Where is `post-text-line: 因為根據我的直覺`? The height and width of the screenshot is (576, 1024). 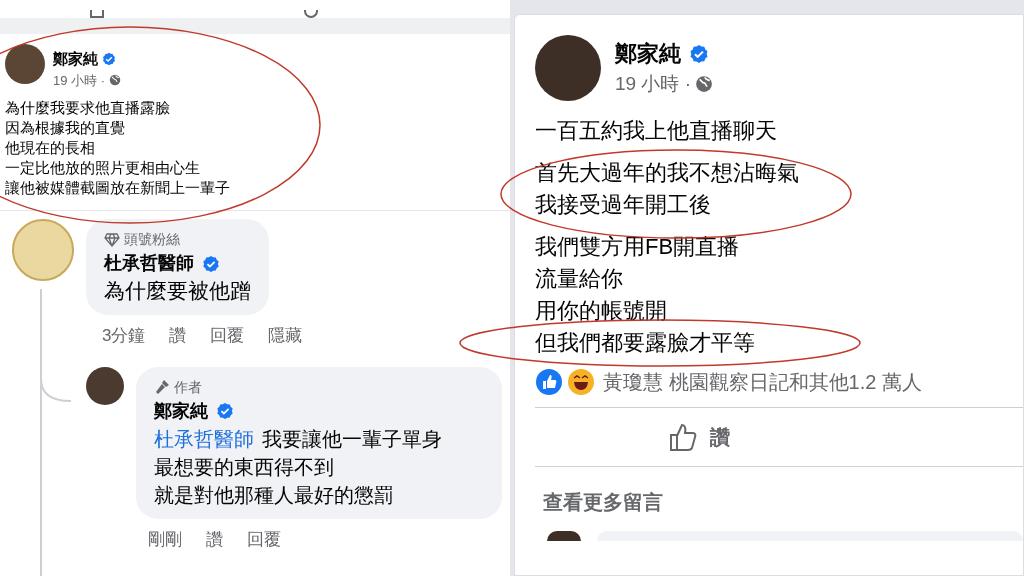 post-text-line: 因為根據我的直覺 is located at coordinates (65, 128).